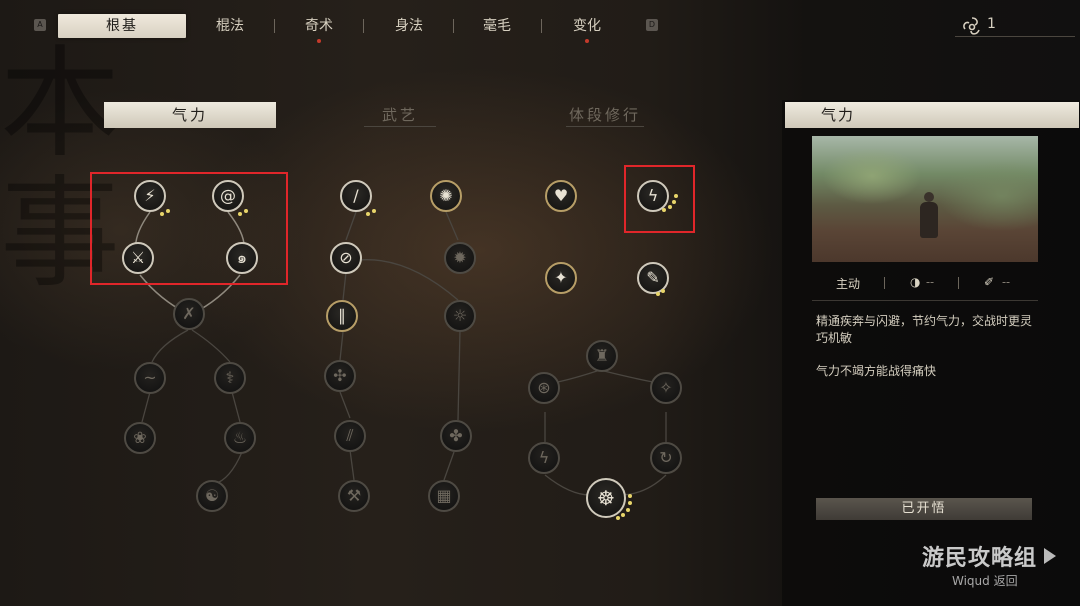 The height and width of the screenshot is (606, 1080). What do you see at coordinates (460, 258) in the screenshot?
I see `locked-skill-icon: ✹` at bounding box center [460, 258].